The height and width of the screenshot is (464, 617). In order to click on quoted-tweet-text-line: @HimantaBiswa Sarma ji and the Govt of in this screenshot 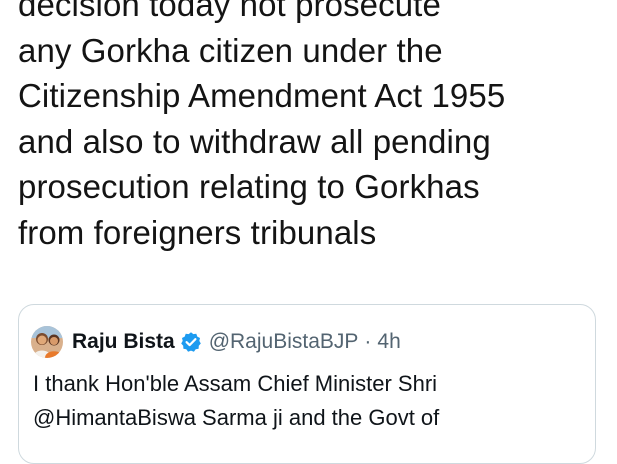, I will do `click(236, 417)`.